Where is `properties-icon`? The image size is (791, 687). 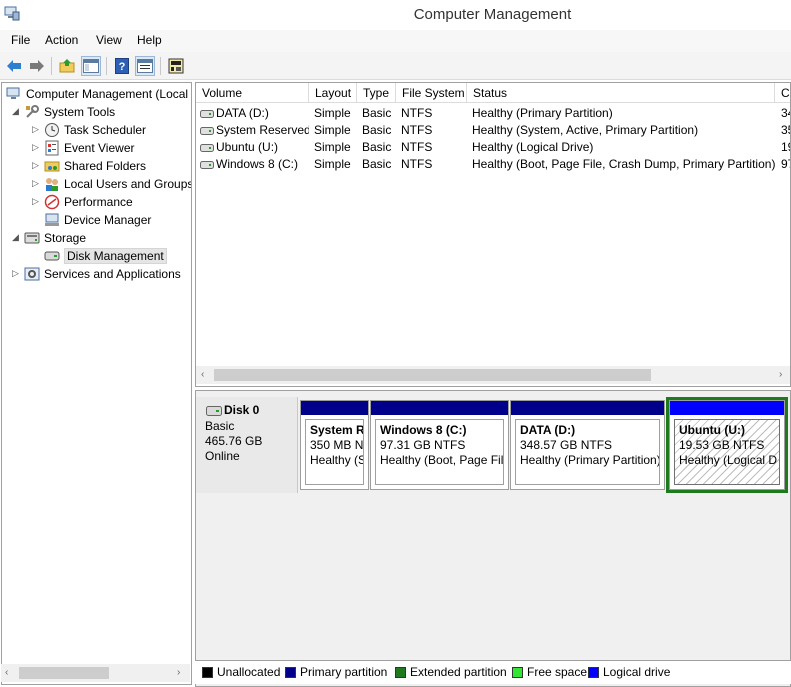 properties-icon is located at coordinates (145, 66).